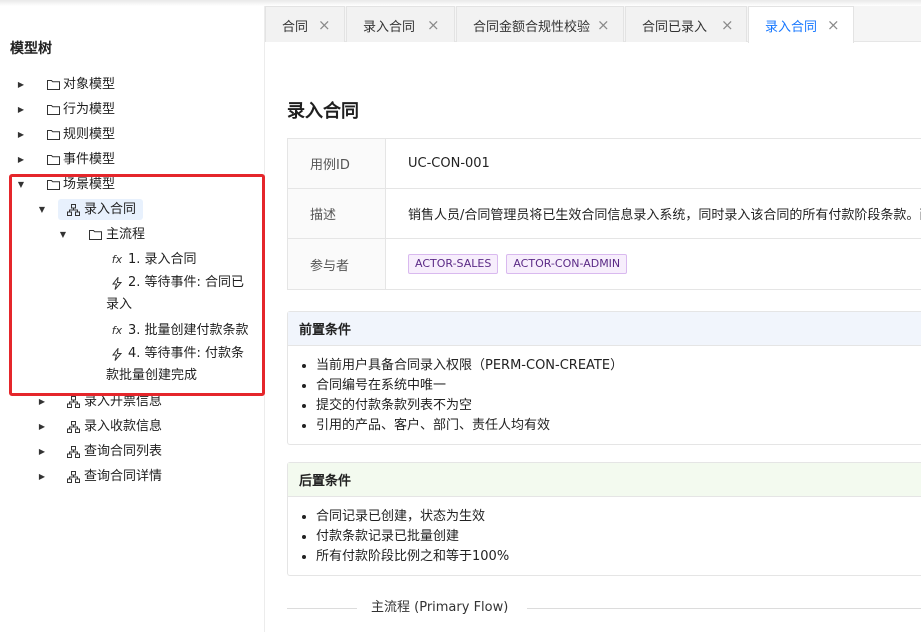  I want to click on list-item: 提交的付款条款列表不为空, so click(618, 406).